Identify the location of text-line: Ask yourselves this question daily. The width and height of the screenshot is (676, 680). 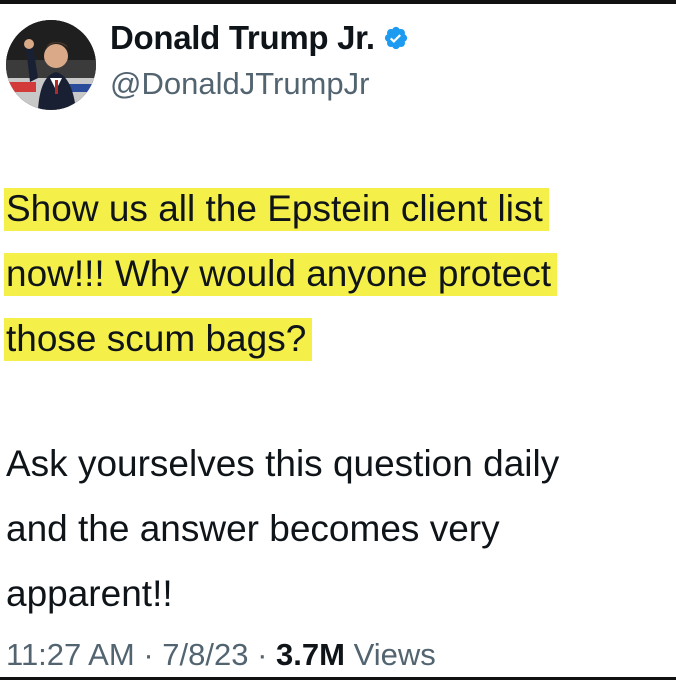
(283, 463).